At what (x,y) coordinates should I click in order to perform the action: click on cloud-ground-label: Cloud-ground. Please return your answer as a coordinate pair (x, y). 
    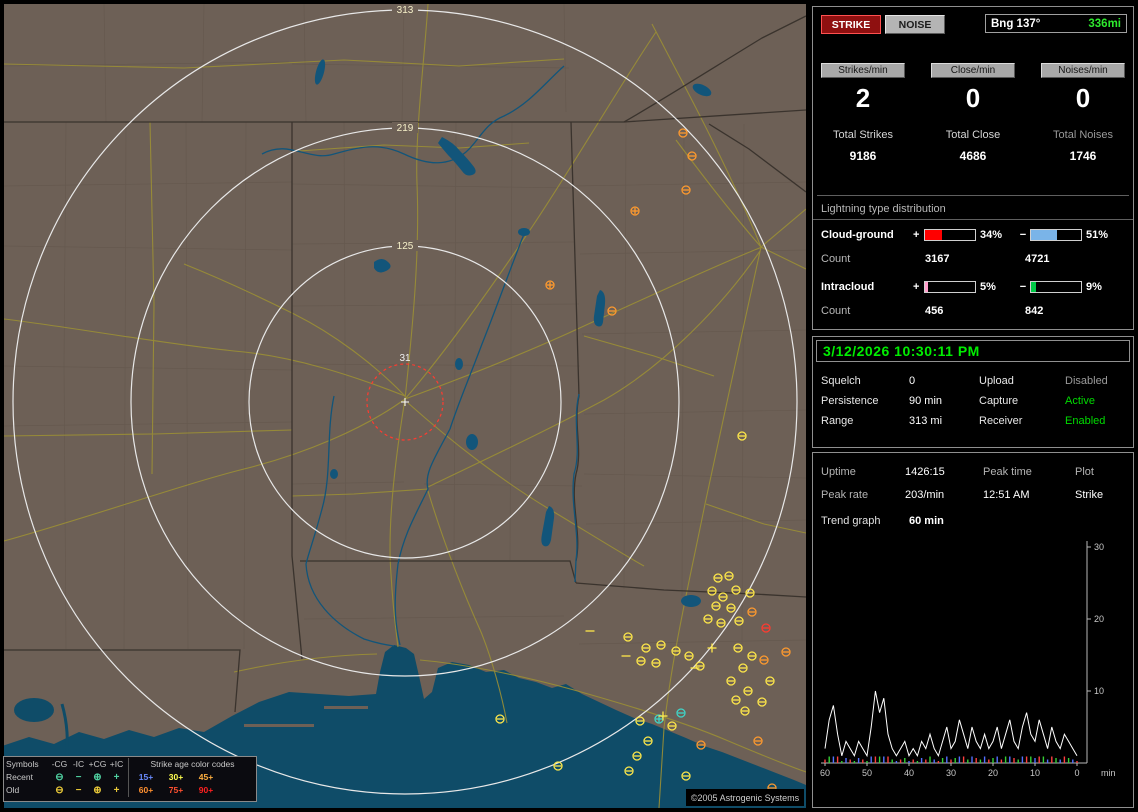
    Looking at the image, I should click on (857, 235).